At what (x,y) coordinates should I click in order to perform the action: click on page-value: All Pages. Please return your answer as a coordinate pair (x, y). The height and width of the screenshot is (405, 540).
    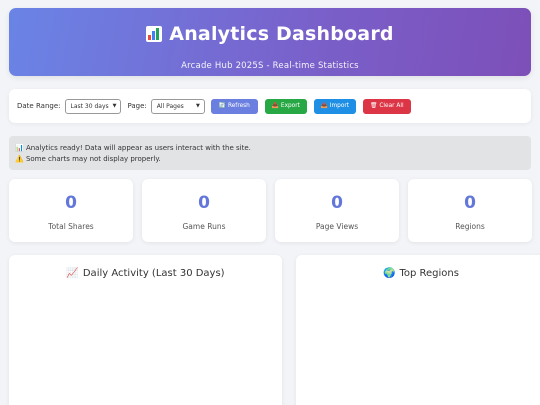
    Looking at the image, I should click on (170, 106).